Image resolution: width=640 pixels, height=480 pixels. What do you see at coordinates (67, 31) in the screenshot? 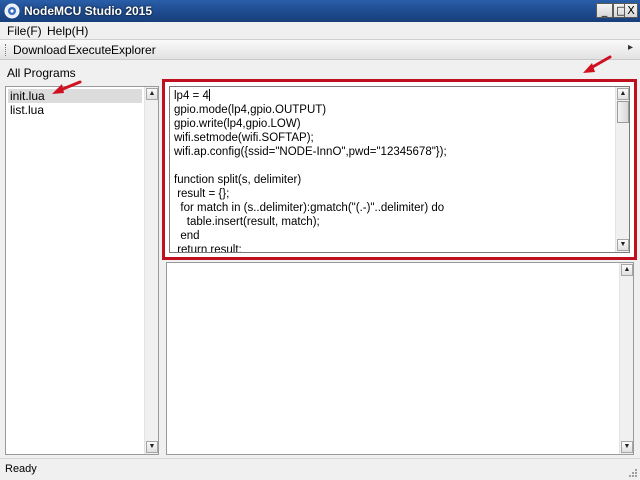
I see `menu-help: Help(H)` at bounding box center [67, 31].